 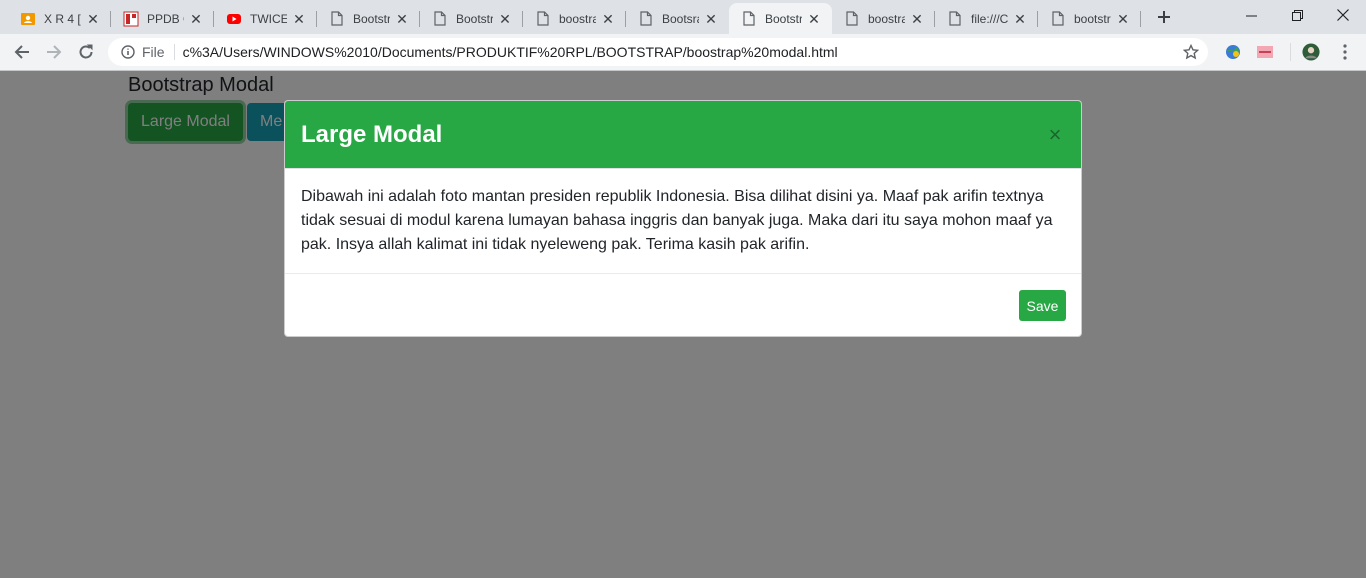 I want to click on tab-title: X R 4 [, so click(x=62, y=18).